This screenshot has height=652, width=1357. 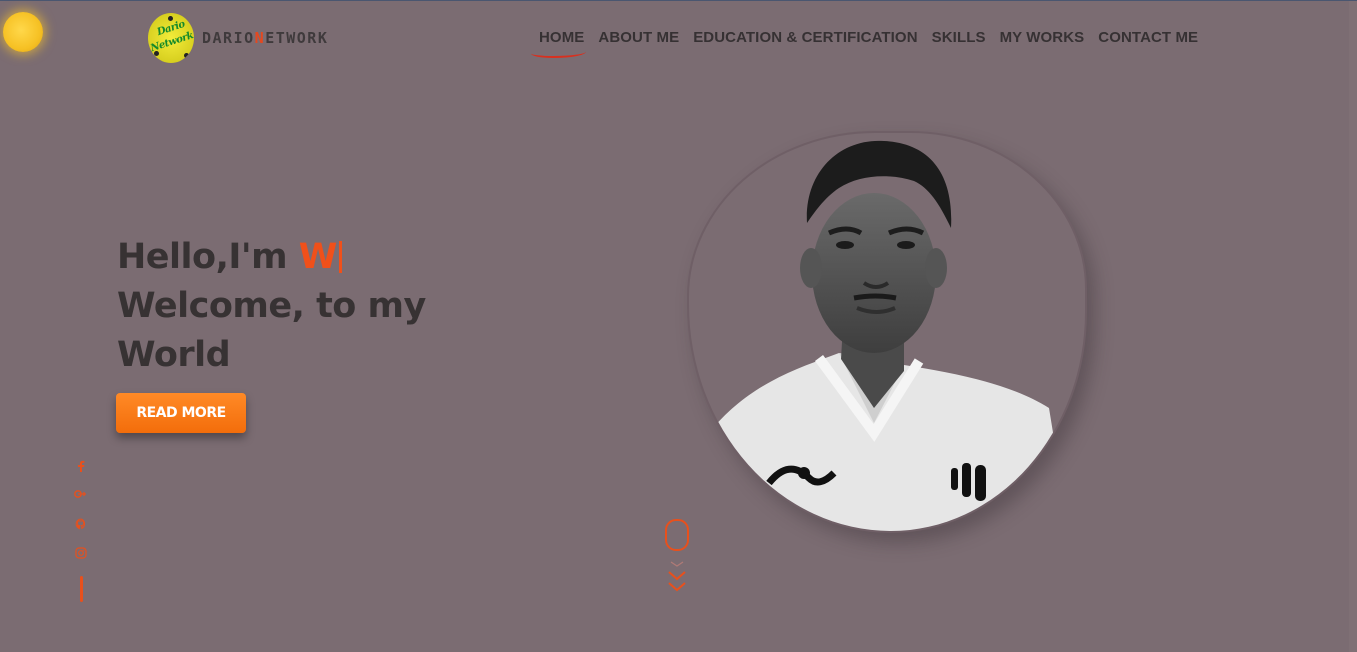 I want to click on hero-line-welcome: Welcome, to my, so click(x=271, y=306).